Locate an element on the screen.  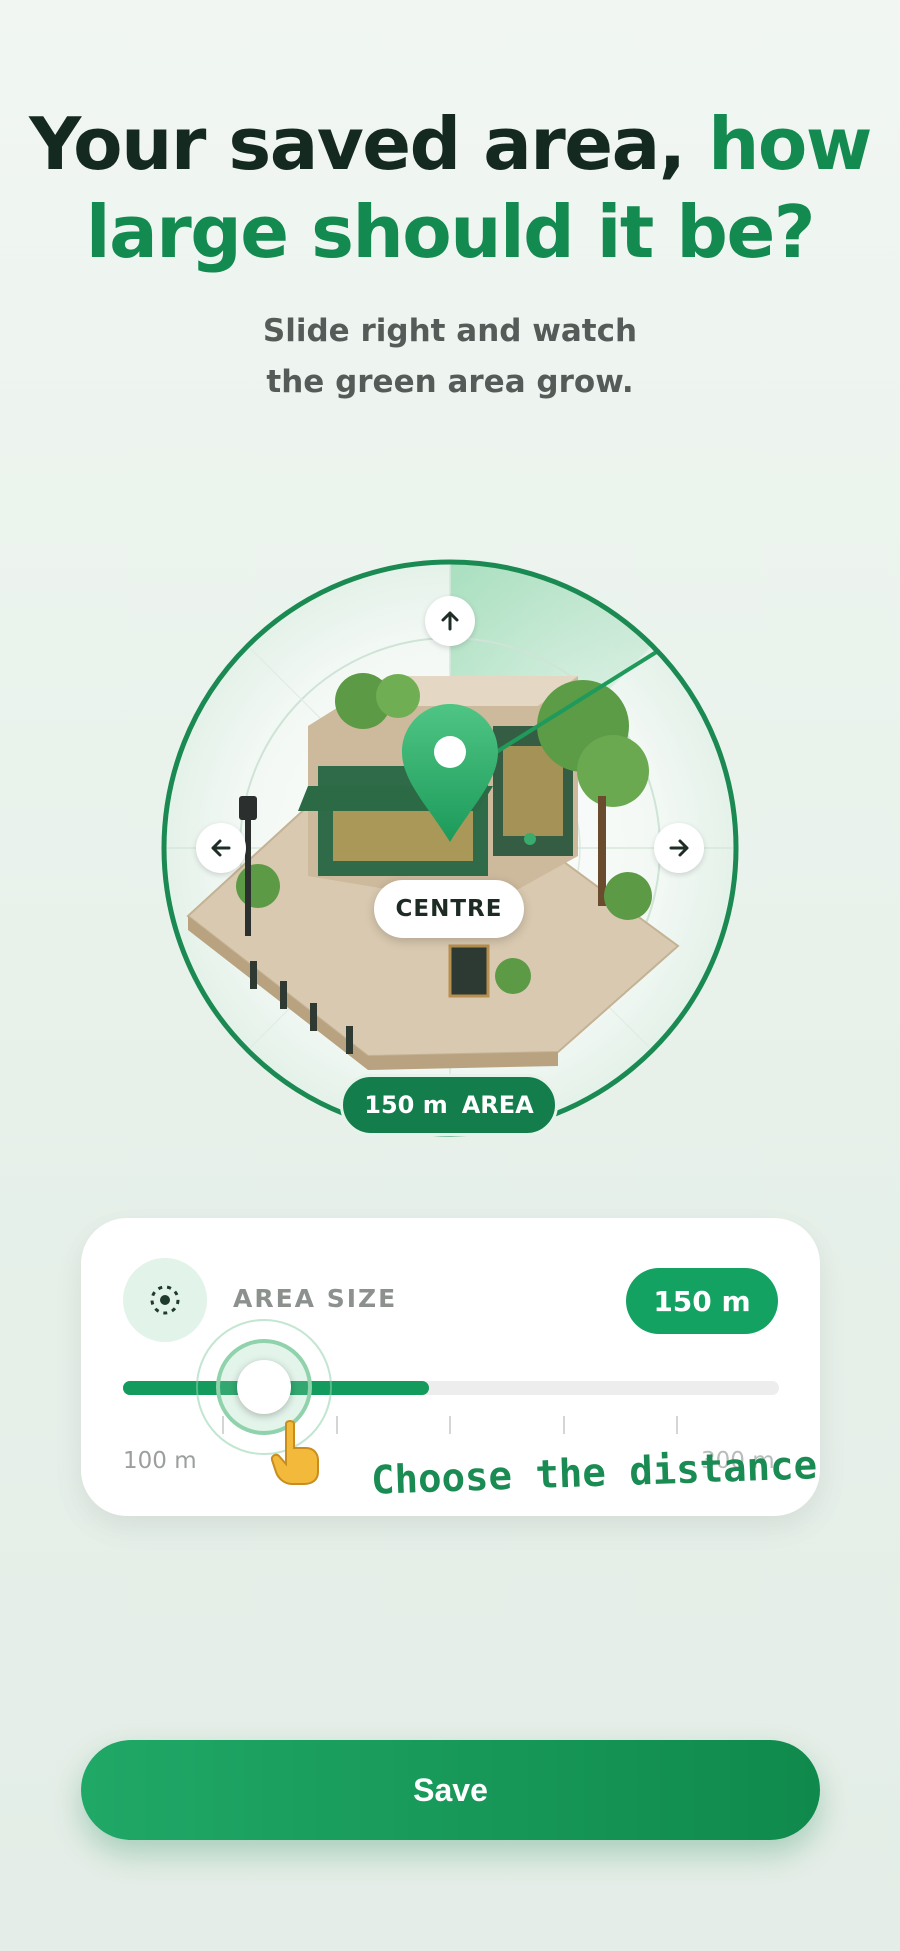
page-title: Your saved area, how large should it be? is located at coordinates (450, 188).